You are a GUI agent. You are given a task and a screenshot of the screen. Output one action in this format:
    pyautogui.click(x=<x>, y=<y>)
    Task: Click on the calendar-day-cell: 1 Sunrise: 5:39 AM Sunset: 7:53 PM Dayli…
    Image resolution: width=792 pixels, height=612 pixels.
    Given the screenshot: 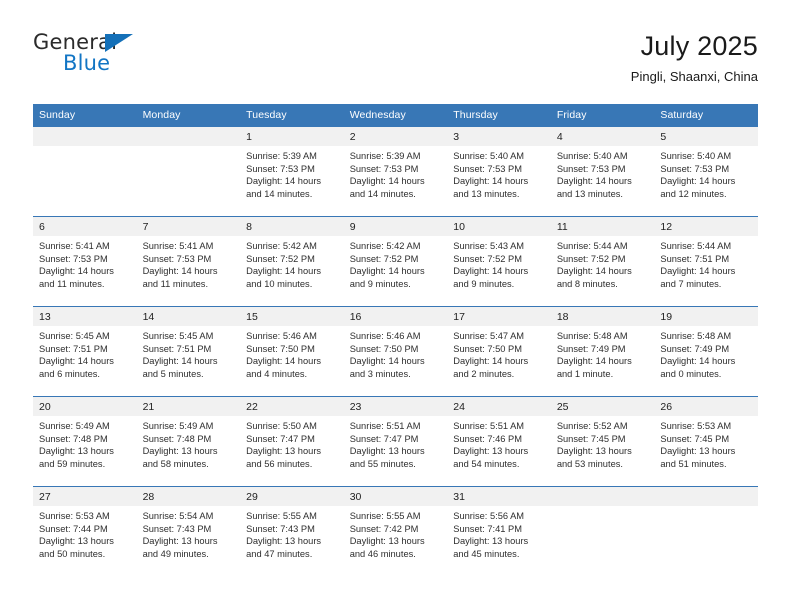 What is the action you would take?
    pyautogui.click(x=292, y=171)
    